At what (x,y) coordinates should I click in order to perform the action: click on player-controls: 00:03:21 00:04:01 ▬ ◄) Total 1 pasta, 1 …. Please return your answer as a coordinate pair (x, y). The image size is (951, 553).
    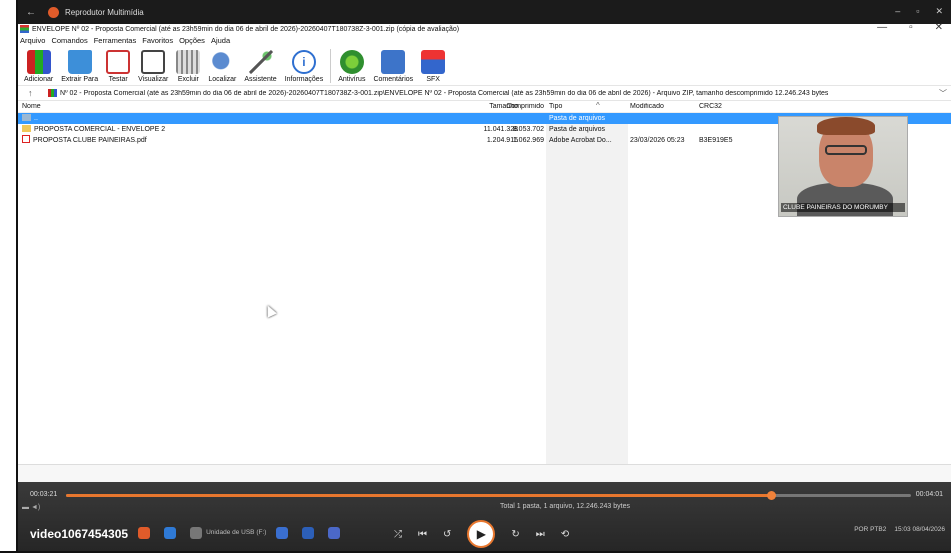
    Looking at the image, I should click on (484, 516).